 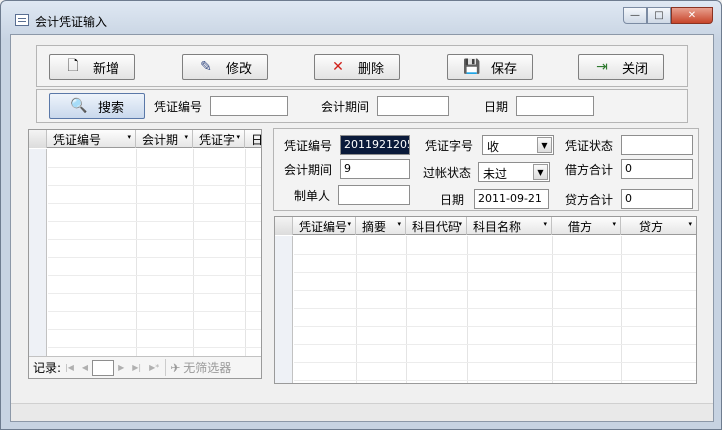 I want to click on voucher-list-header: 凭证编号 ▾ 会计期 ▾ 凭证字 ▾ 日, so click(x=145, y=139).